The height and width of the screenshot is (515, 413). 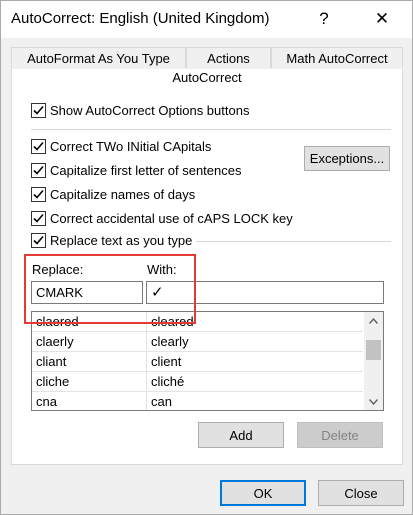 I want to click on tab-autocorrect: AutoCorrect, so click(x=207, y=79).